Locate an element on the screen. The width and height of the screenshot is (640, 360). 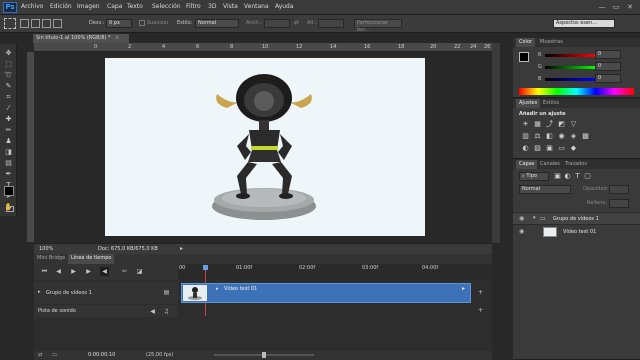
menu-capa: Capa is located at coordinates (114, 6).